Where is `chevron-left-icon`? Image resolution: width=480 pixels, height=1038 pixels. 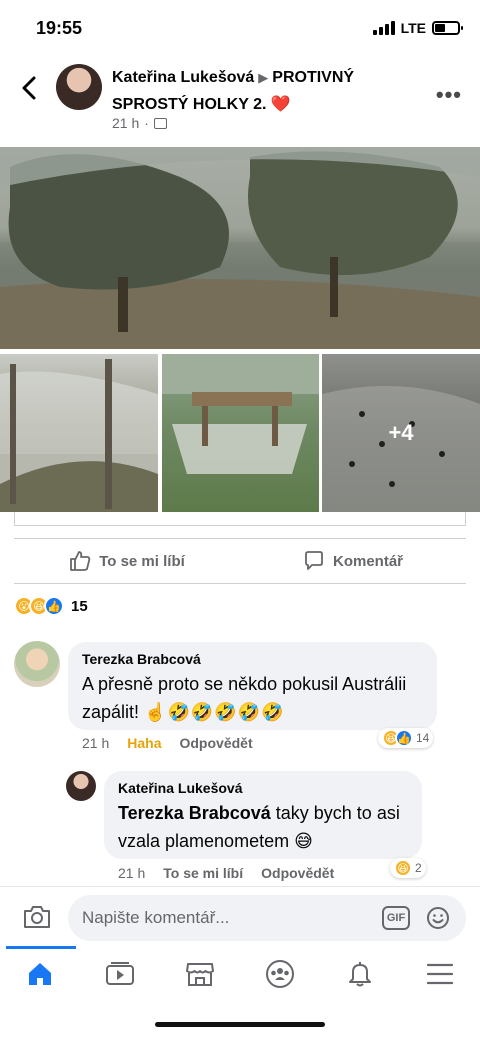 chevron-left-icon is located at coordinates (29, 88).